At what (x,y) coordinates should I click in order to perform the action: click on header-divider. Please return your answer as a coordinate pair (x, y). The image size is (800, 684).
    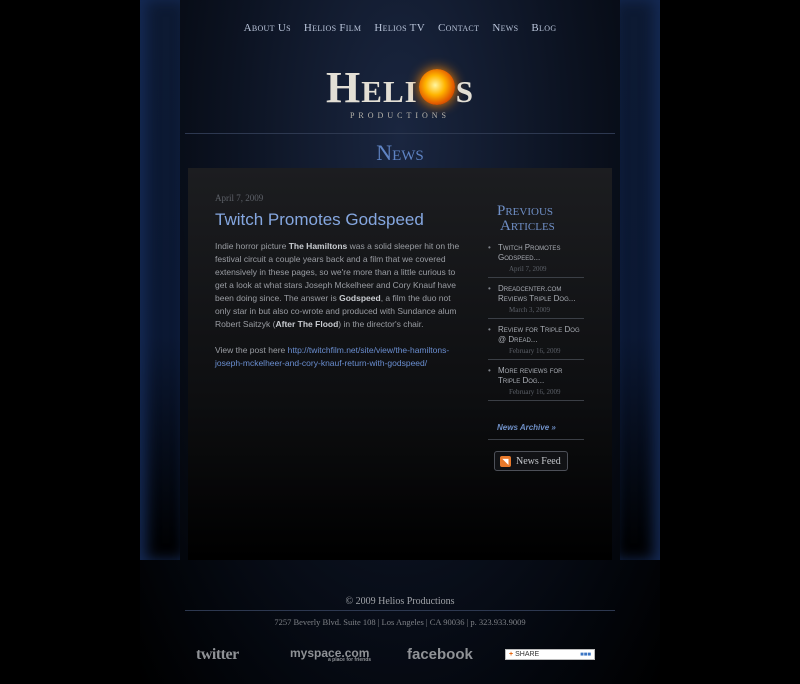
    Looking at the image, I should click on (400, 133).